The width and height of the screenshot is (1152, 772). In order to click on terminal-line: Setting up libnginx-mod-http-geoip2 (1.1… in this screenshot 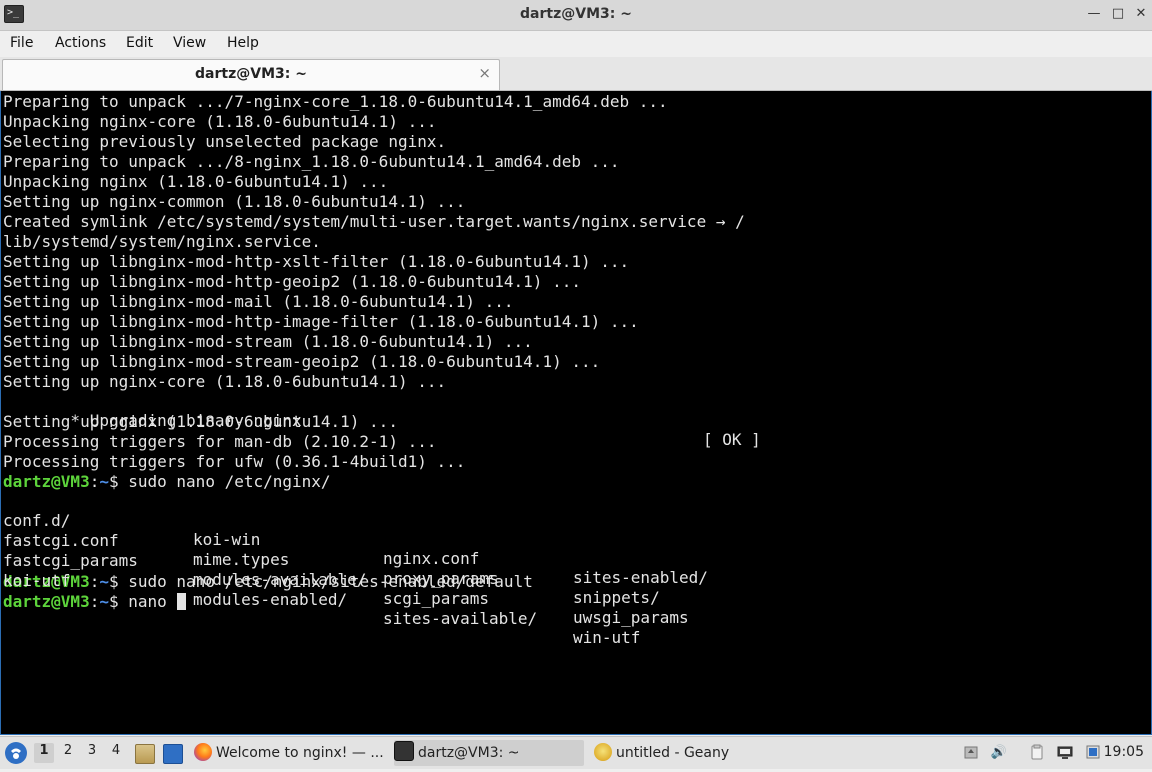, I will do `click(292, 281)`.